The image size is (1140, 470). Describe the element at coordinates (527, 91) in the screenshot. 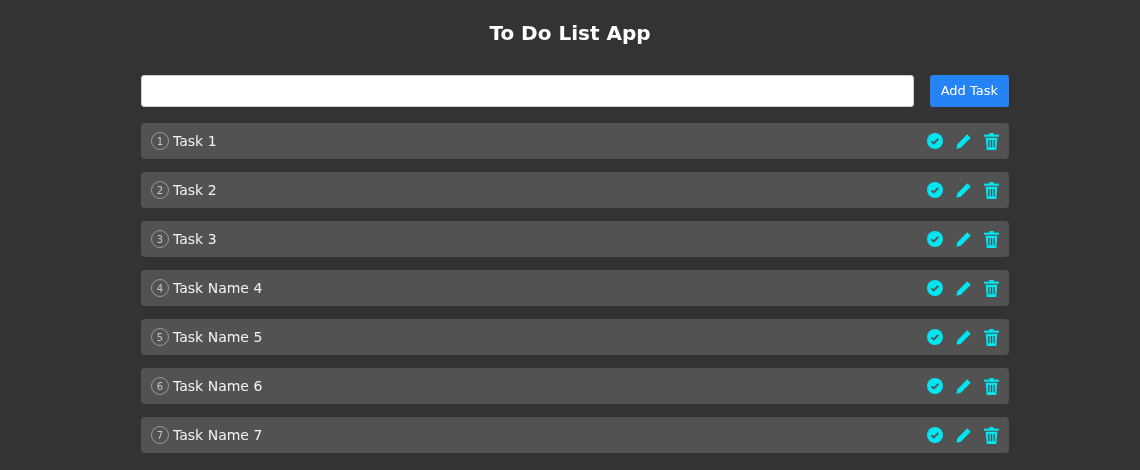

I see `task-input-field` at that location.